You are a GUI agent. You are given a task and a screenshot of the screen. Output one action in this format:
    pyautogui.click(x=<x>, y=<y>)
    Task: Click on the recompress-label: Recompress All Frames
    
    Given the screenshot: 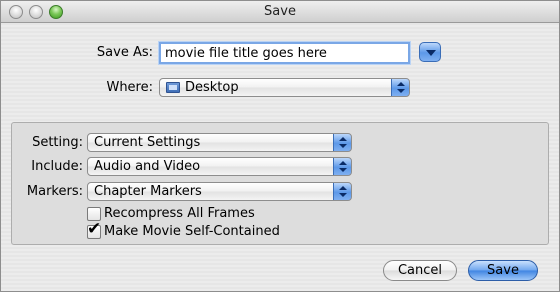 What is the action you would take?
    pyautogui.click(x=179, y=213)
    